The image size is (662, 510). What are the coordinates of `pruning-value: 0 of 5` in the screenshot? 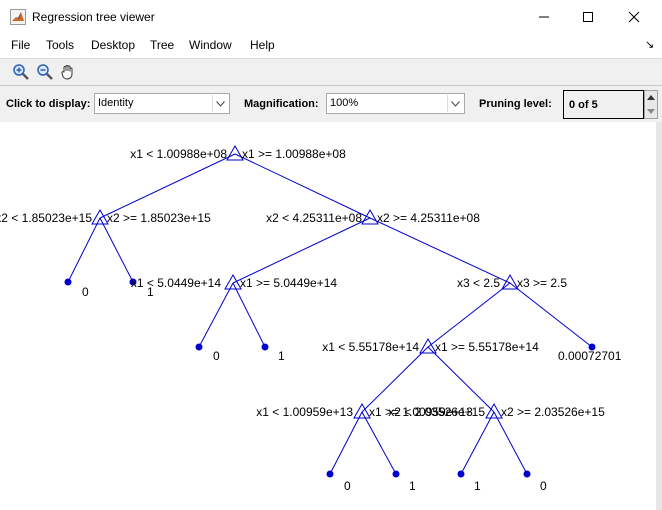 It's located at (583, 105).